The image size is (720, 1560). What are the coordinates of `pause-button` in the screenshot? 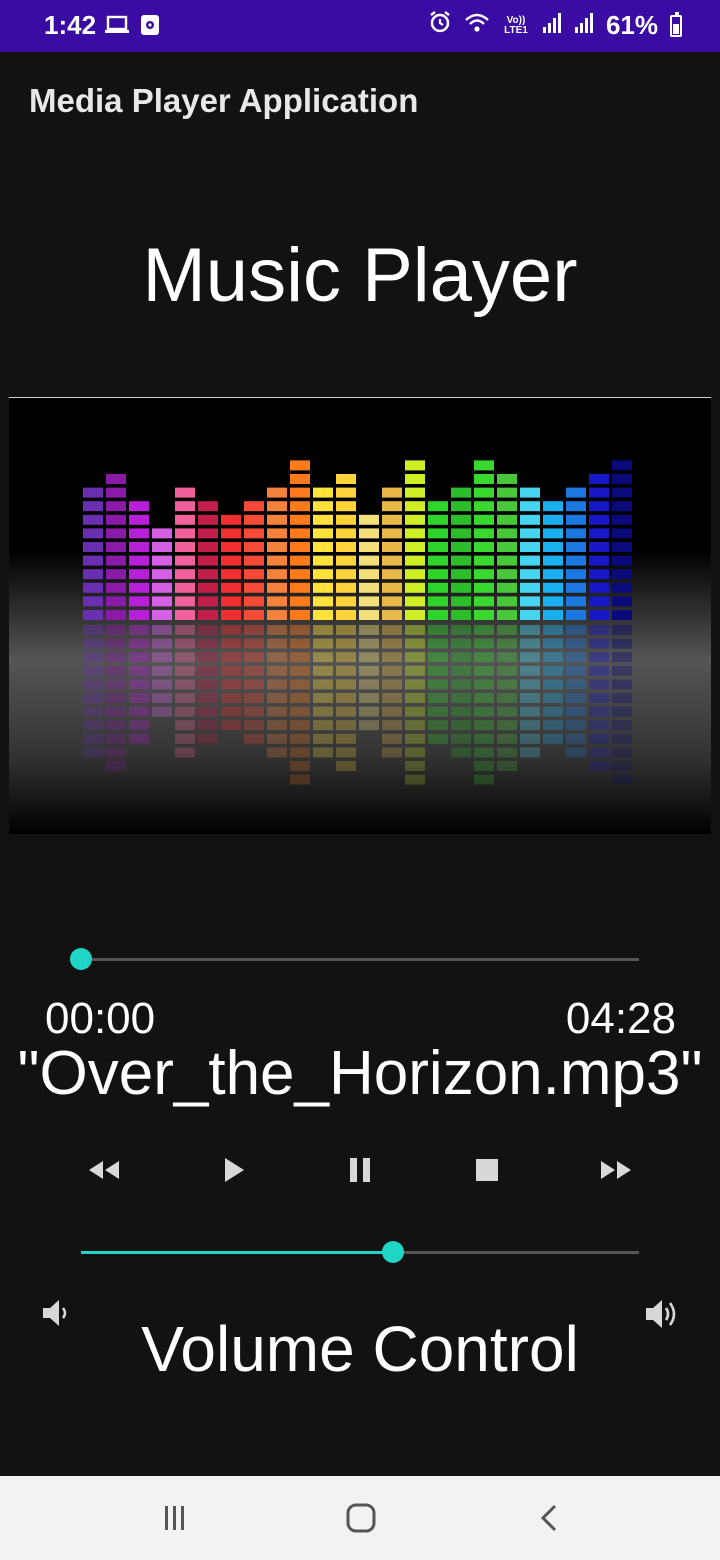 It's located at (360, 1170).